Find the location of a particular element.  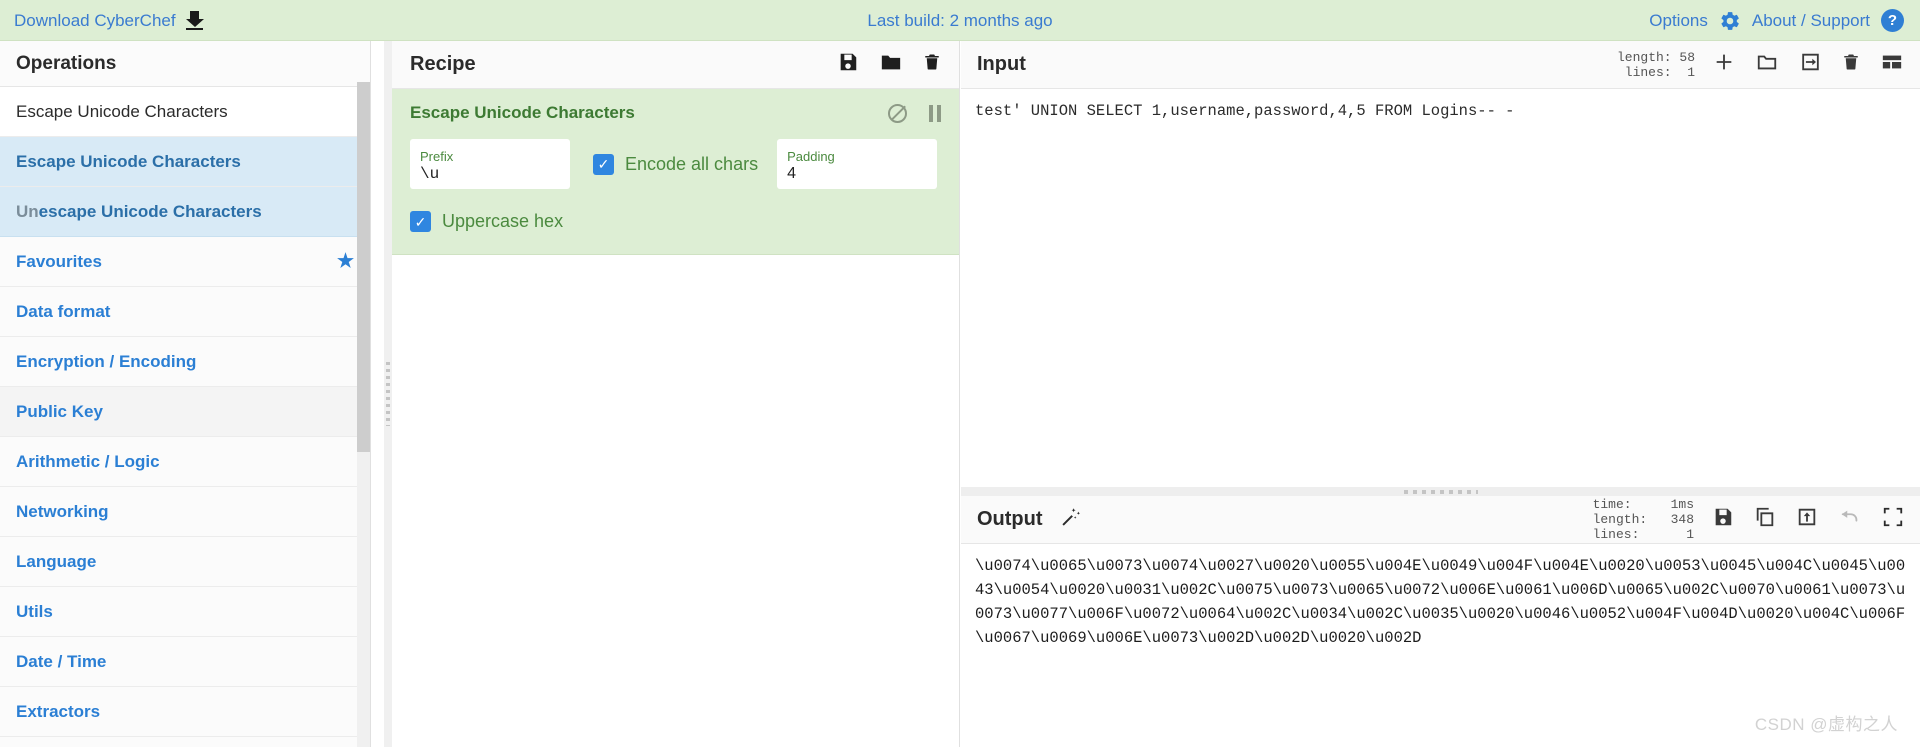

operations-recipe-splitter is located at coordinates (388, 394).